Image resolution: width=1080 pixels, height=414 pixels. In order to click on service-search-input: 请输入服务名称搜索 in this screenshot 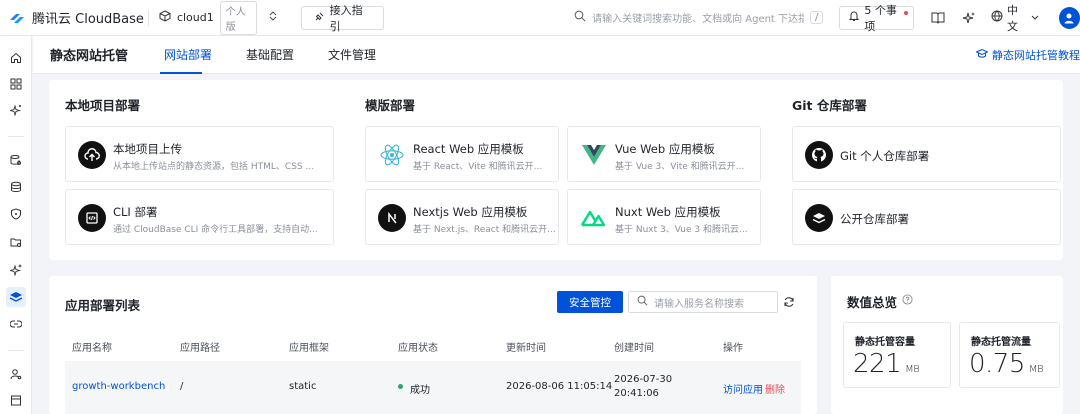, I will do `click(703, 302)`.